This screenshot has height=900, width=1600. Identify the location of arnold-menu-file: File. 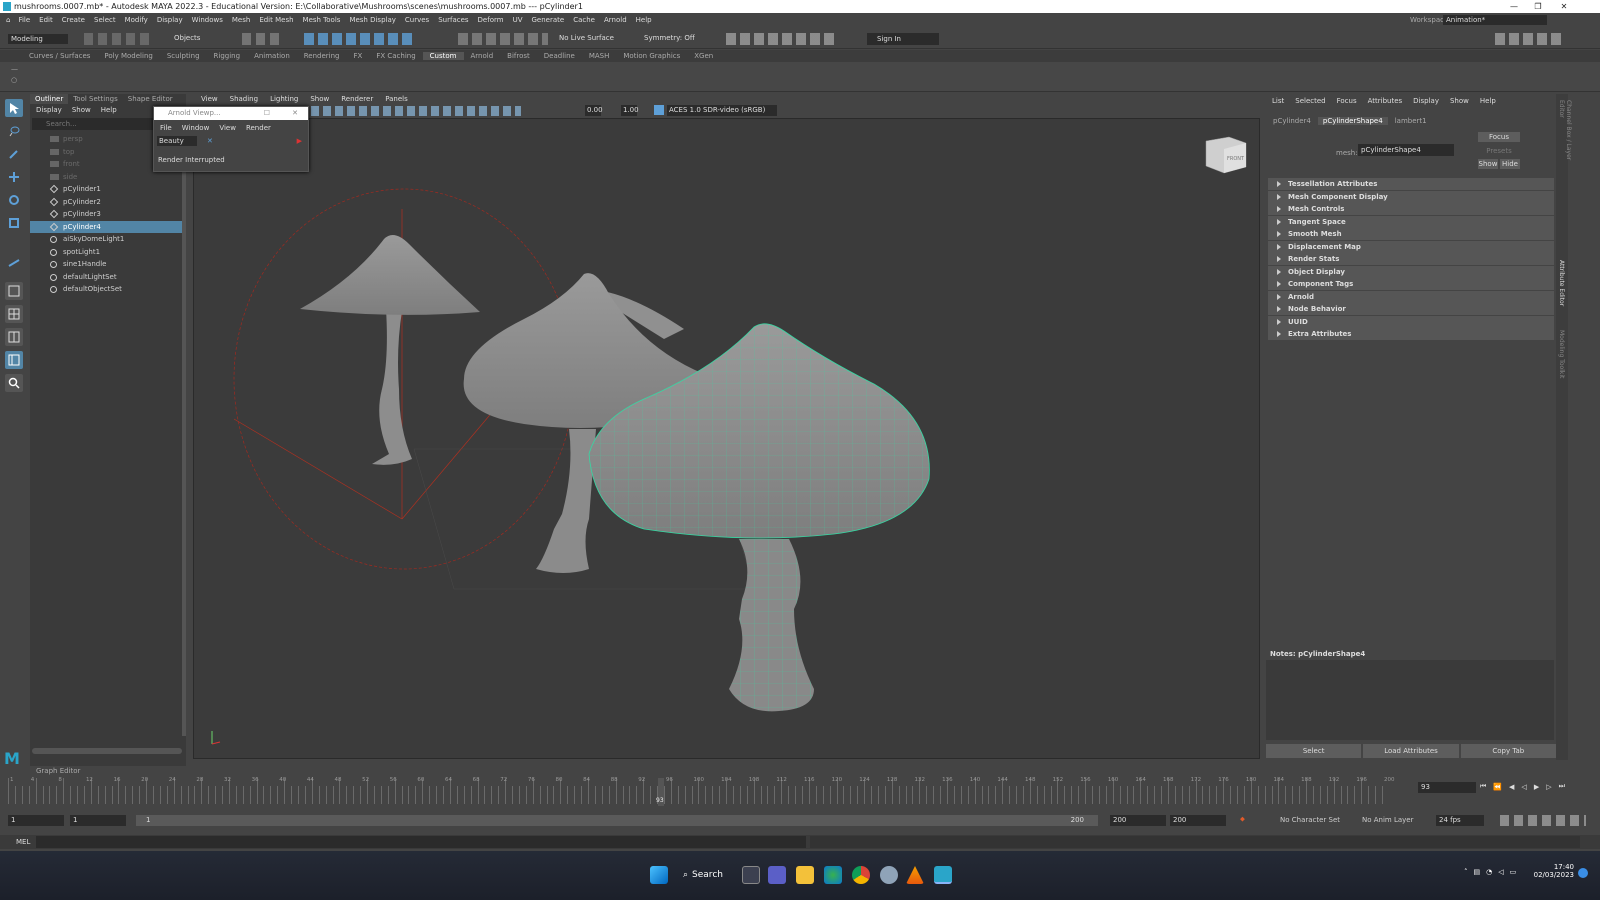
(166, 128).